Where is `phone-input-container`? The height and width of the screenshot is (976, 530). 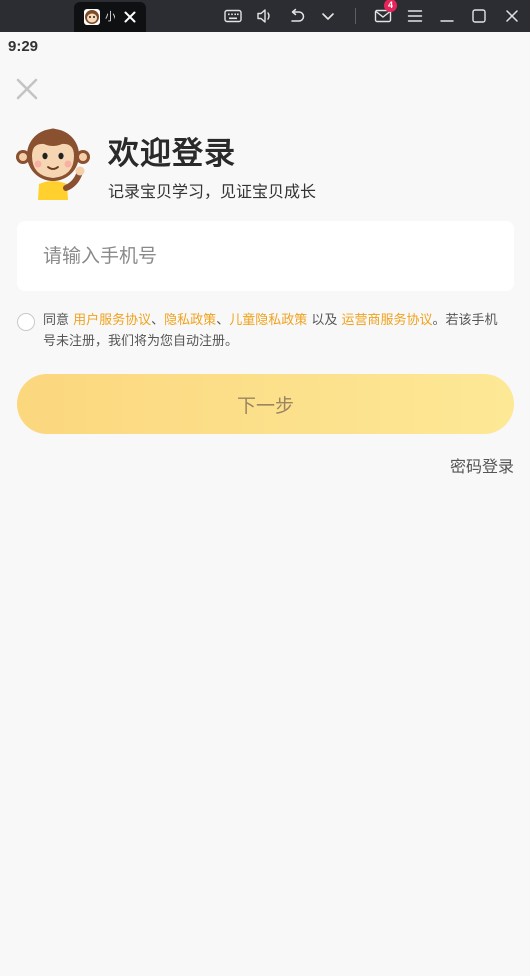
phone-input-container is located at coordinates (265, 256).